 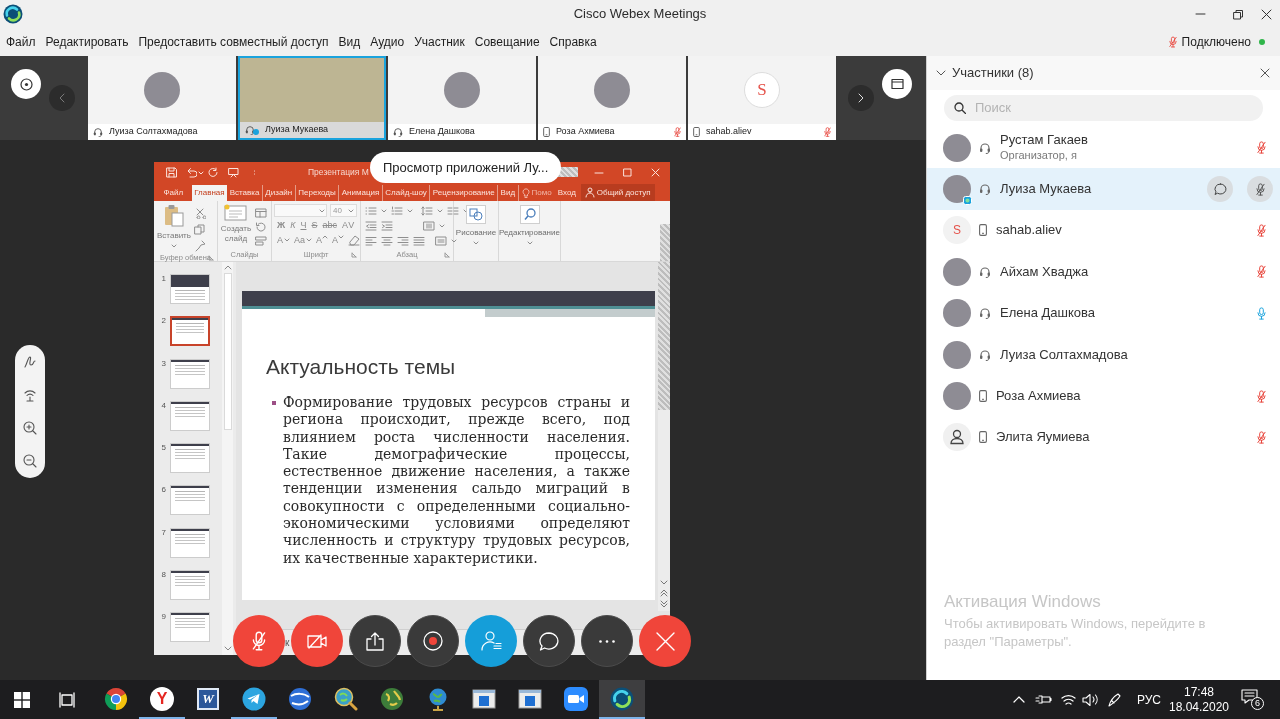 I want to click on restore-icon, so click(x=1238, y=14).